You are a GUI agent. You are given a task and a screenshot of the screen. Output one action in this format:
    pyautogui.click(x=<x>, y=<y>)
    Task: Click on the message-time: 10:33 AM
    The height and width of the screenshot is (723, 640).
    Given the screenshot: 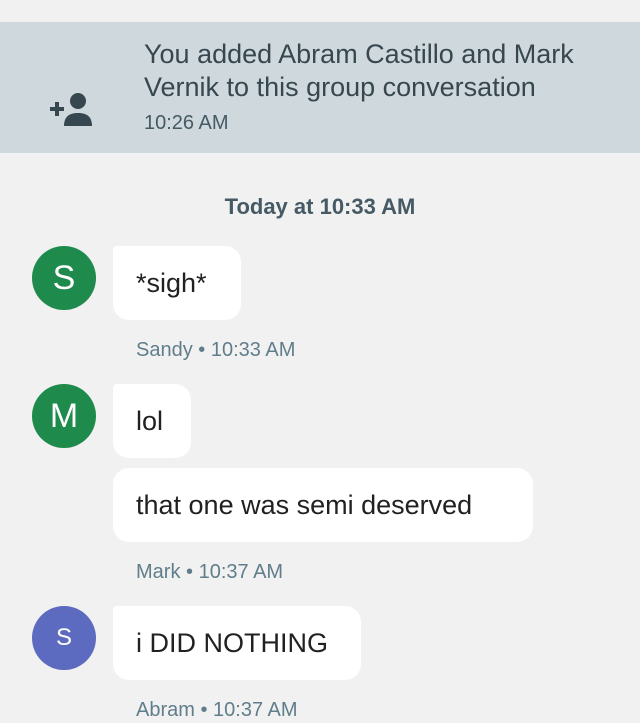 What is the action you would take?
    pyautogui.click(x=253, y=350)
    